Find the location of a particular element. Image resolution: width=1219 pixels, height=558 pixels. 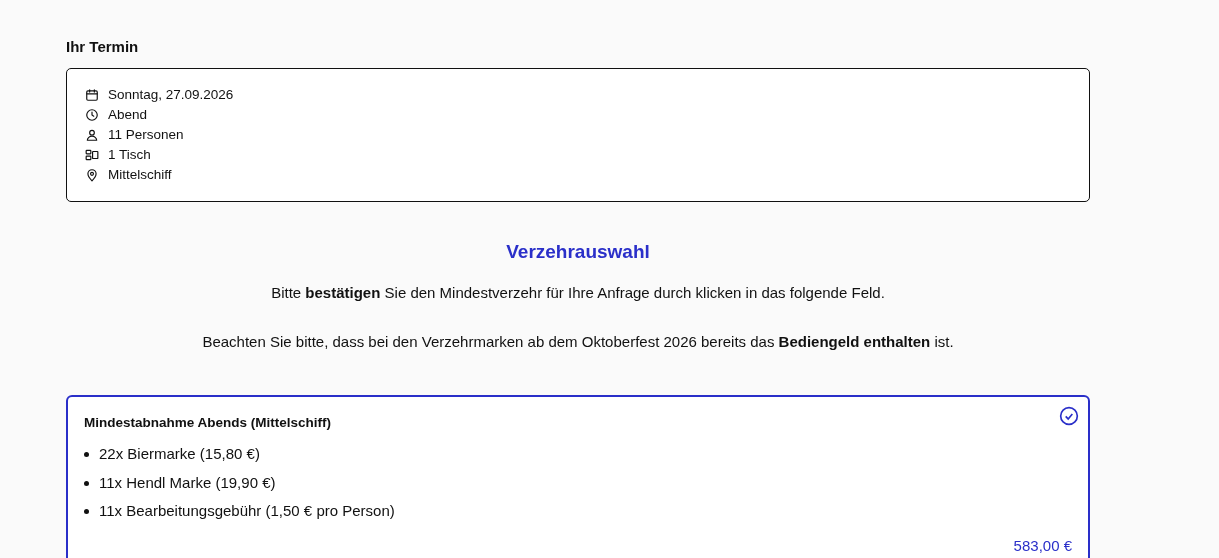

appointment-detail: Mittelschiff is located at coordinates (140, 174).